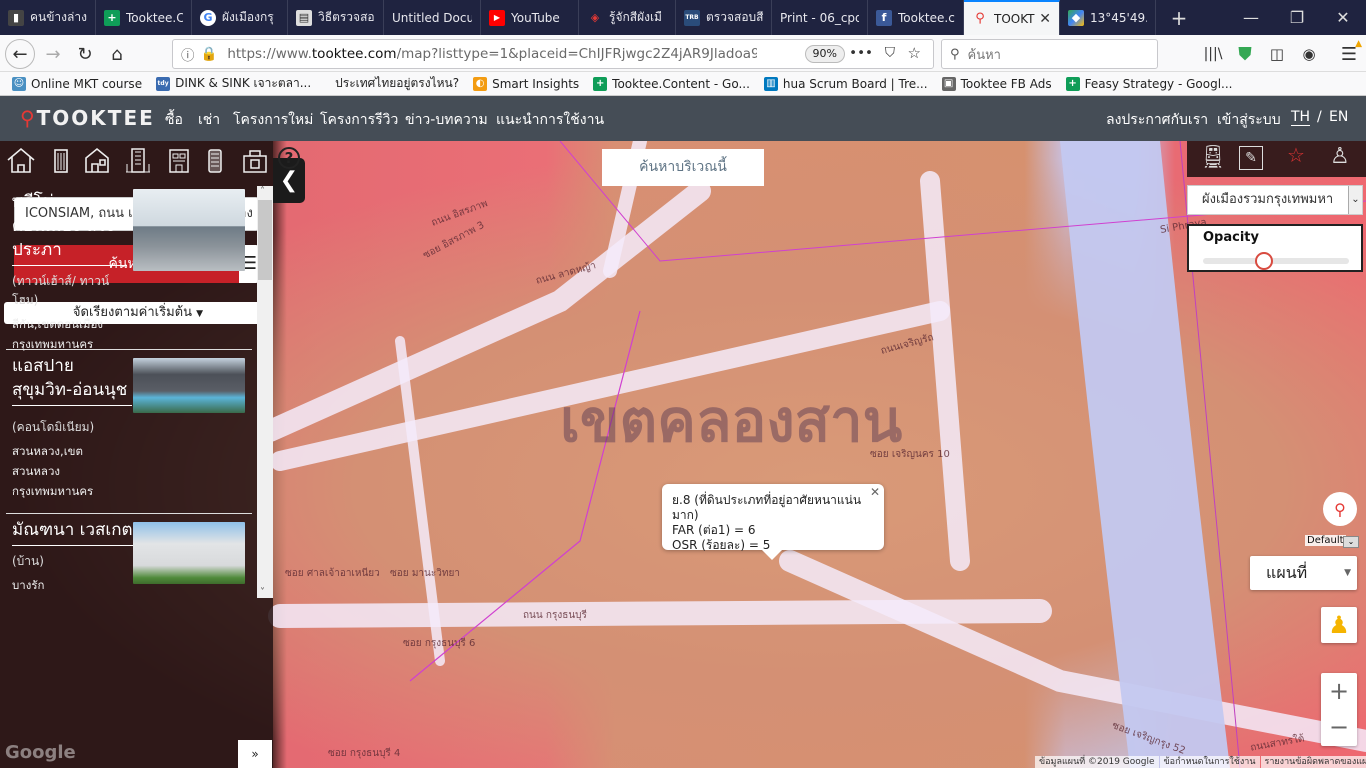 The image size is (1366, 768). I want to click on apartment-icon, so click(179, 160).